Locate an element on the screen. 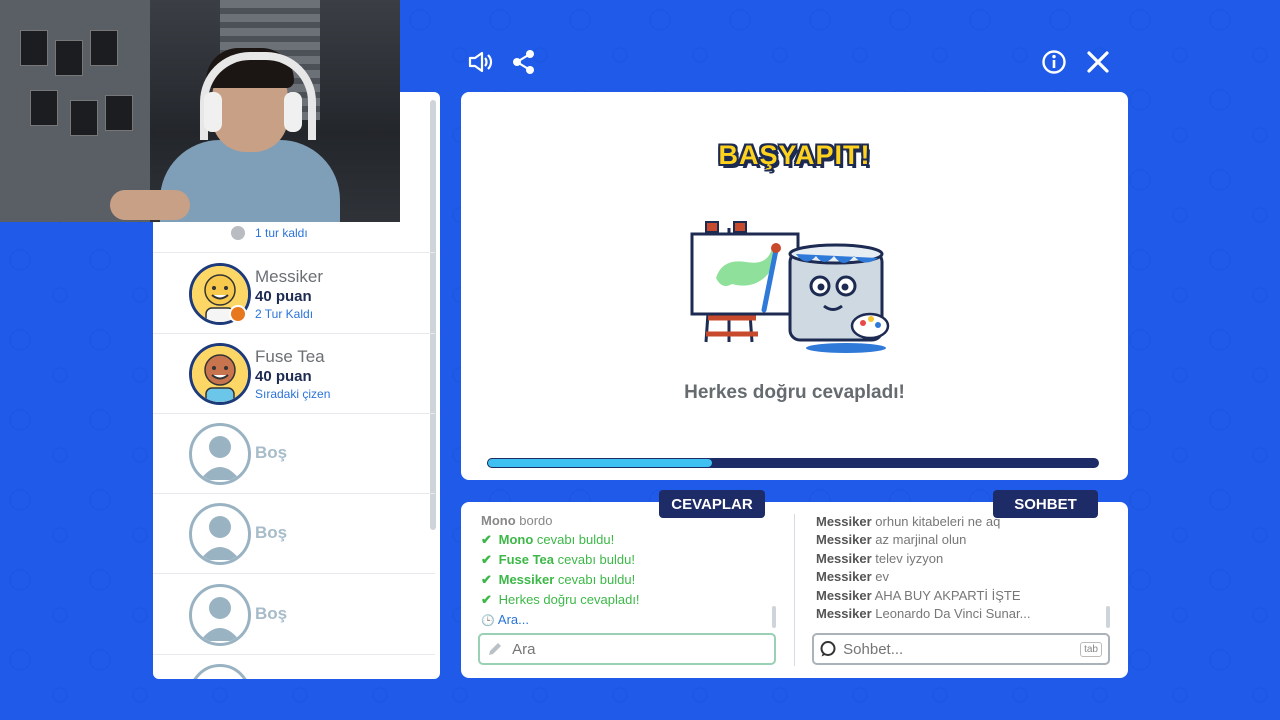 This screenshot has height=720, width=1280. chat-message: Messiker orhun kitabeleri ne aq is located at coordinates (908, 521).